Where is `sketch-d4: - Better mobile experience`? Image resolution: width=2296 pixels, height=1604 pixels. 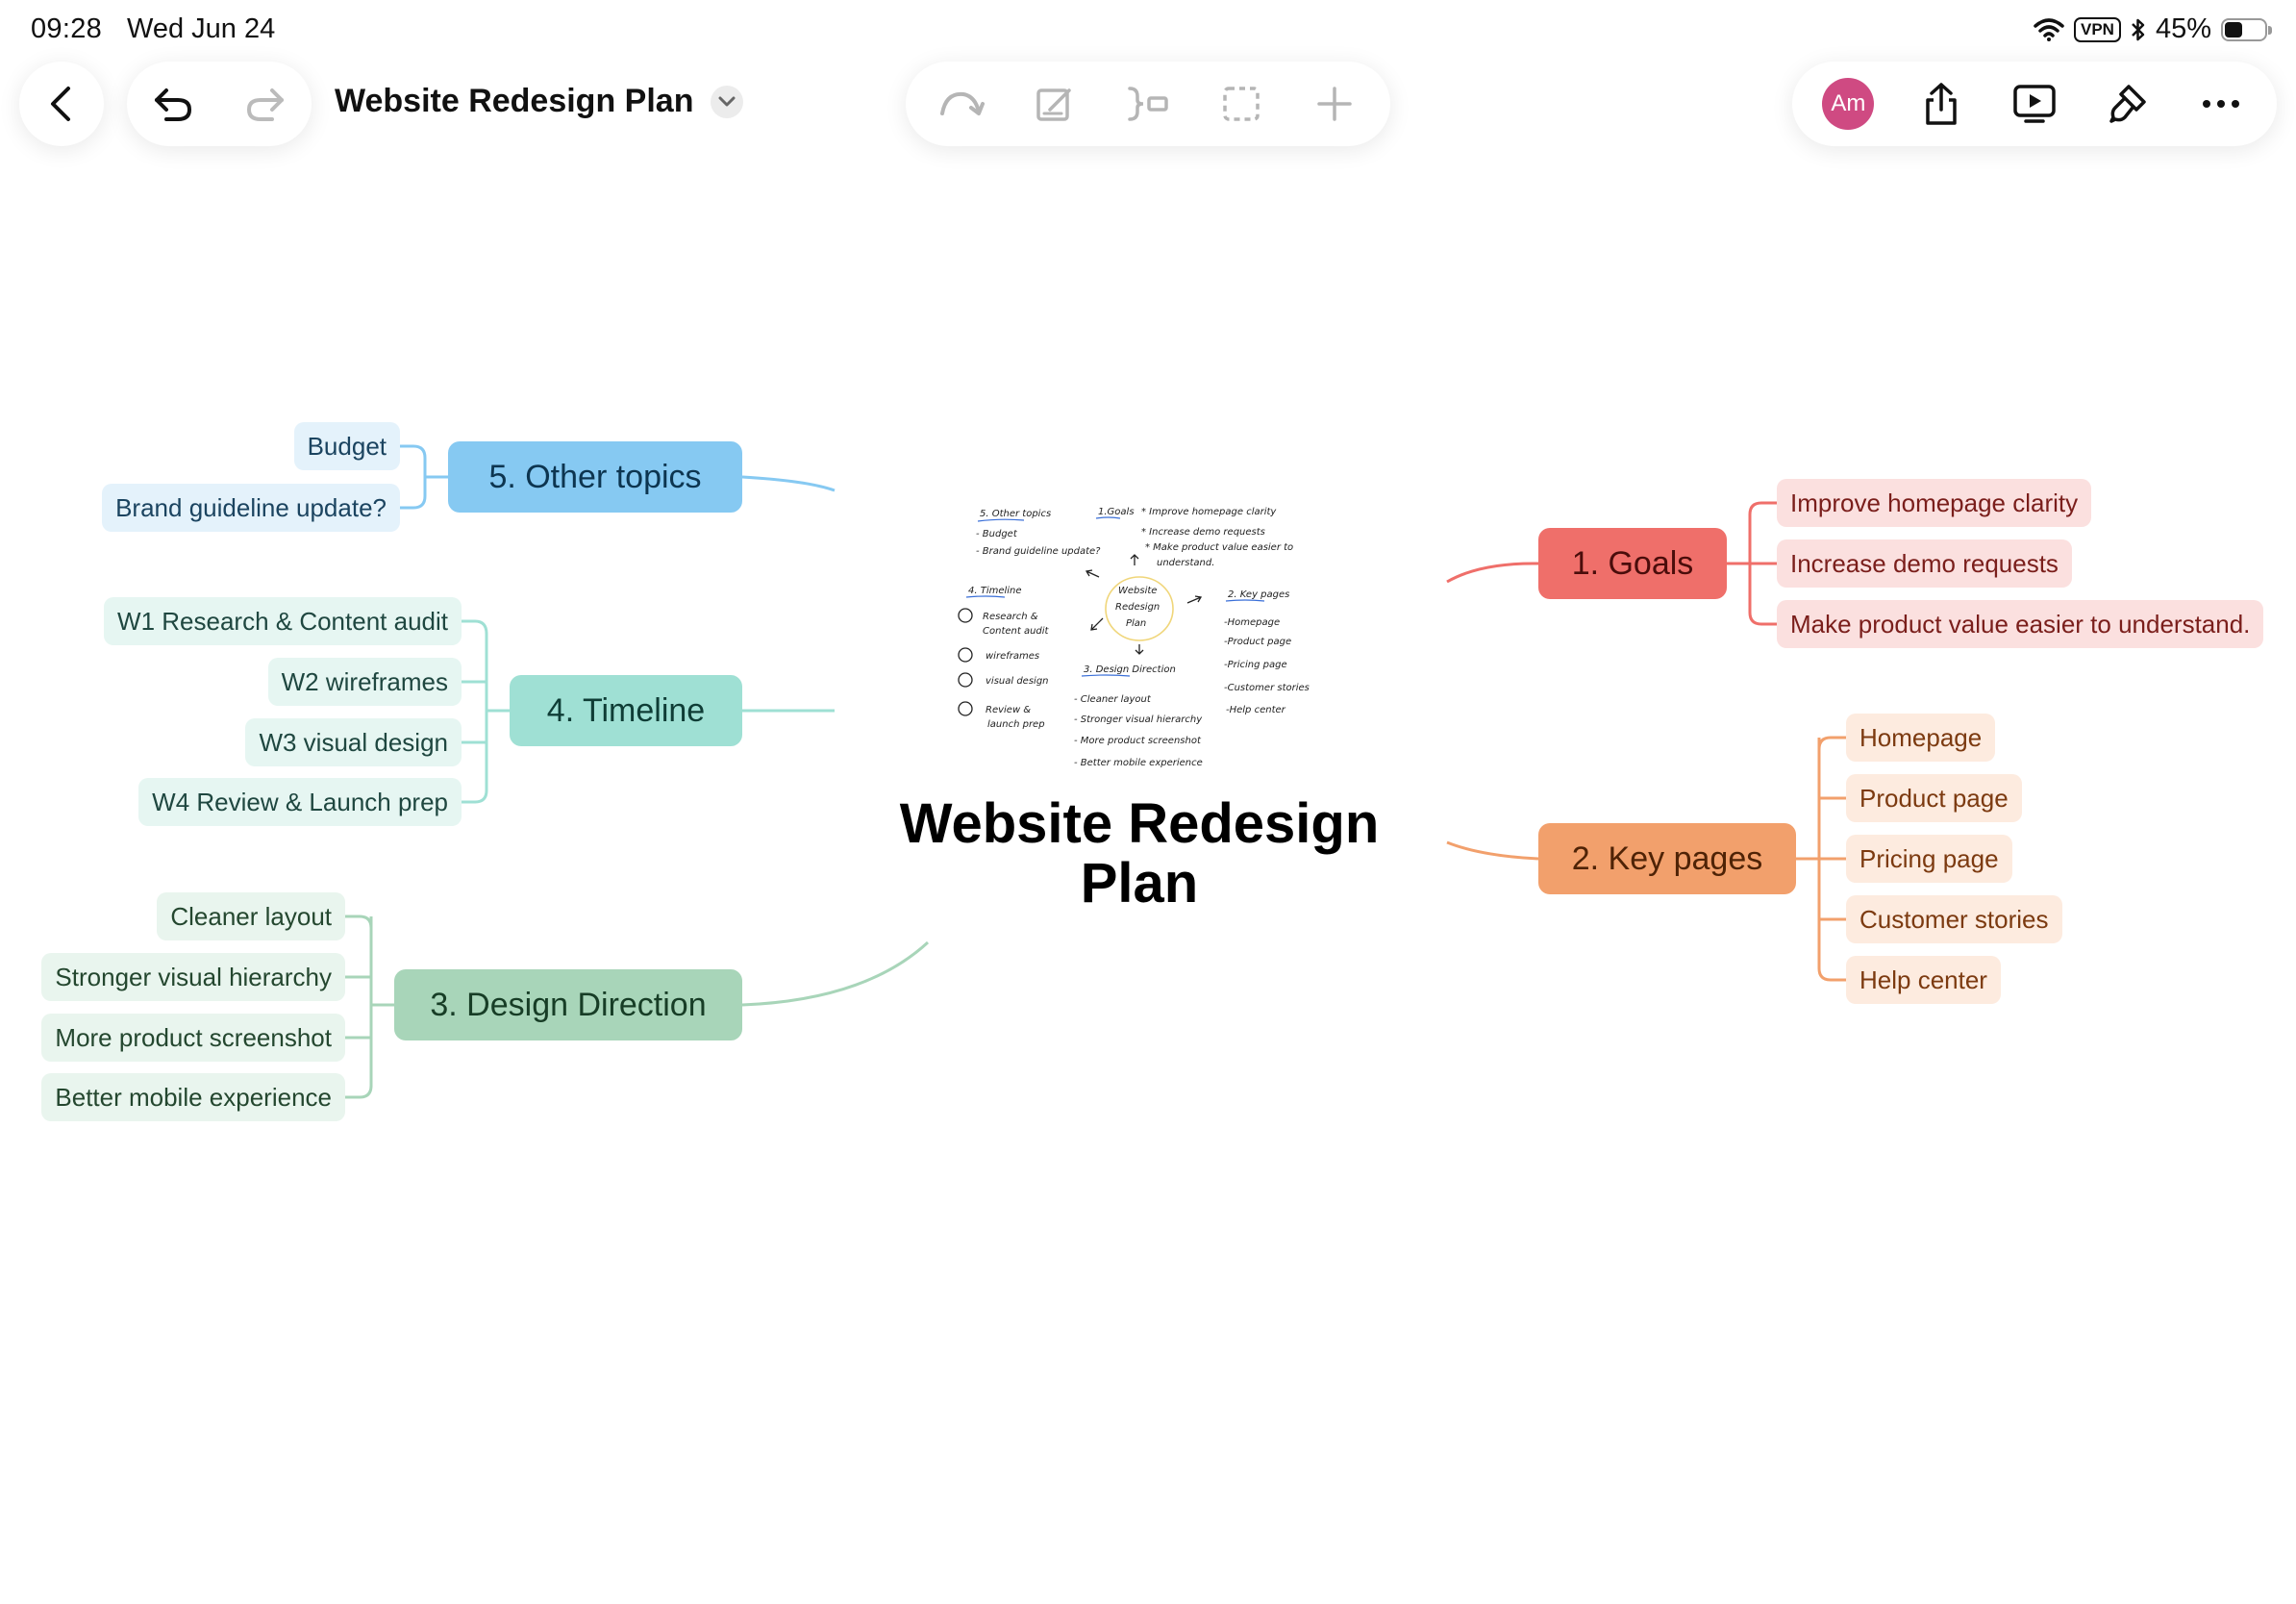 sketch-d4: - Better mobile experience is located at coordinates (1138, 763).